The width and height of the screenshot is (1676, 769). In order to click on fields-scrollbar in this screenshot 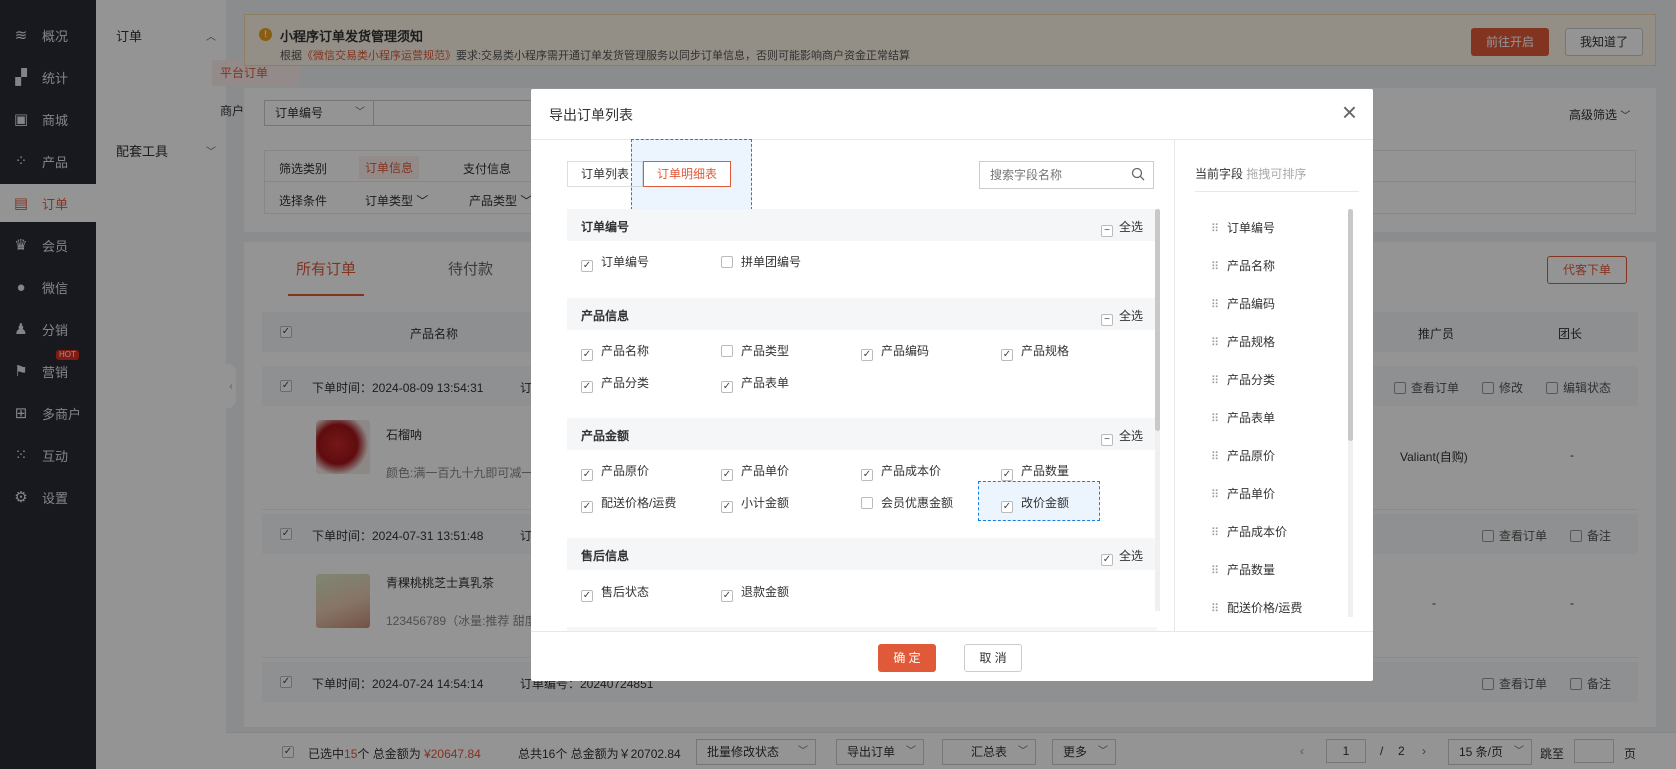, I will do `click(1157, 410)`.